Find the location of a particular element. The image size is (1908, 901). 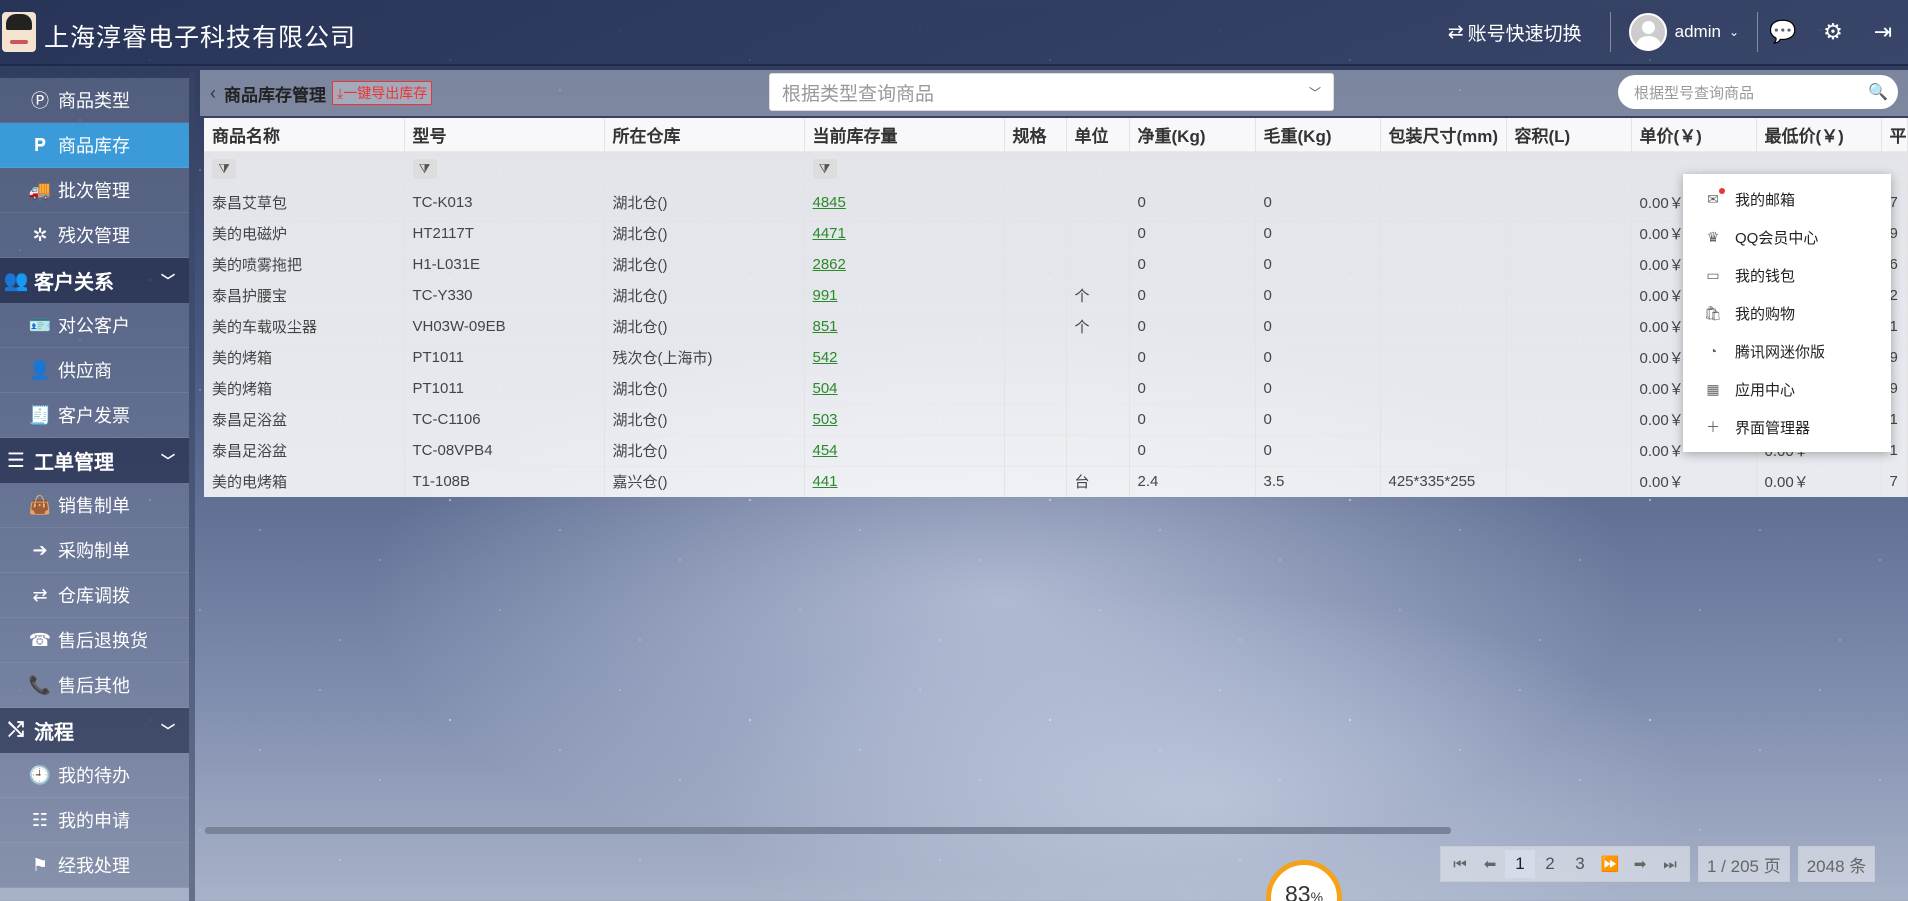

sidebar-item-supplier: 👤 供应商 is located at coordinates (94, 370).